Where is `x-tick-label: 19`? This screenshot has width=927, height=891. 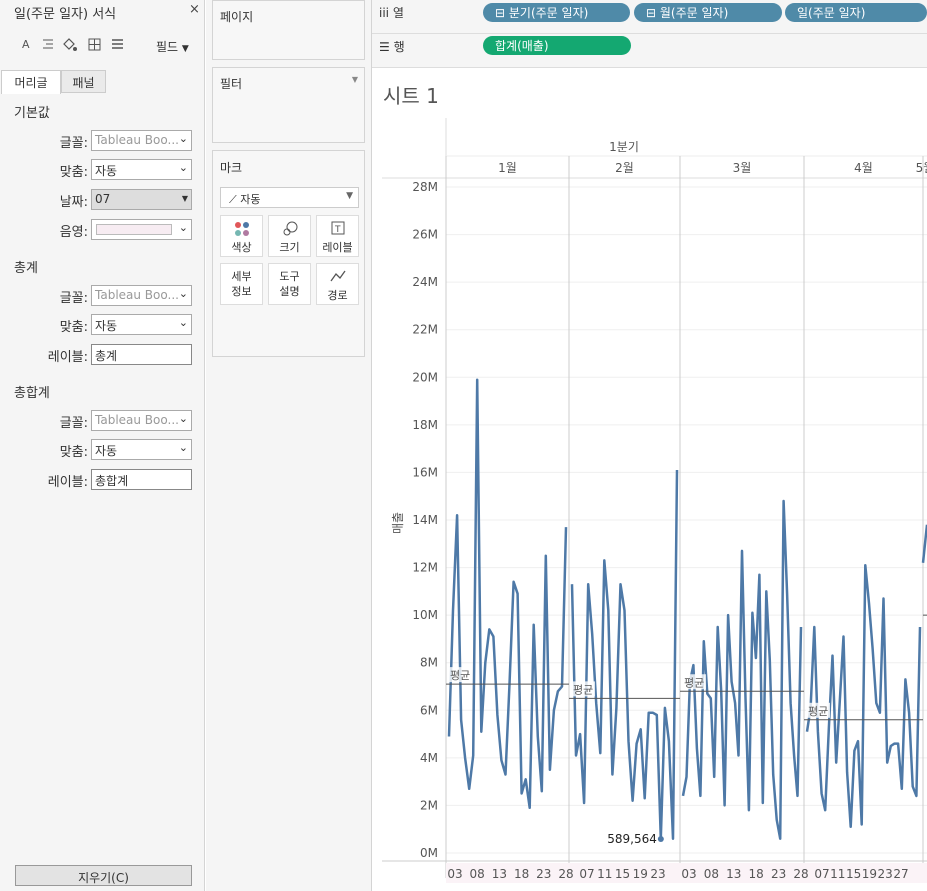 x-tick-label: 19 is located at coordinates (640, 874).